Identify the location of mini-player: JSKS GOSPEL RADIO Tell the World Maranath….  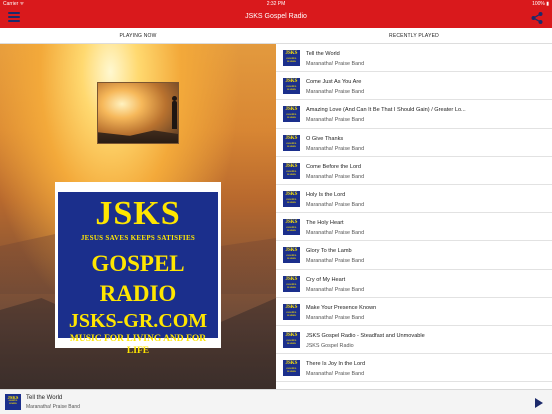
(276, 401).